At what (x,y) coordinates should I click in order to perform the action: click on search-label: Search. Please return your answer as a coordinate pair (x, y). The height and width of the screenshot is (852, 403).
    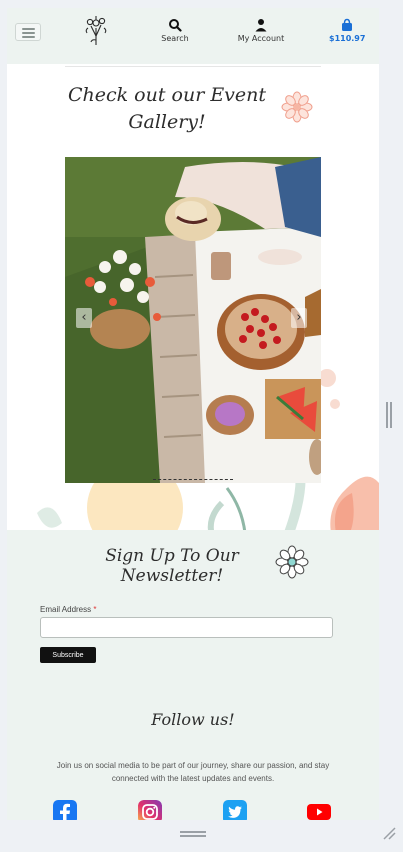
    Looking at the image, I should click on (175, 38).